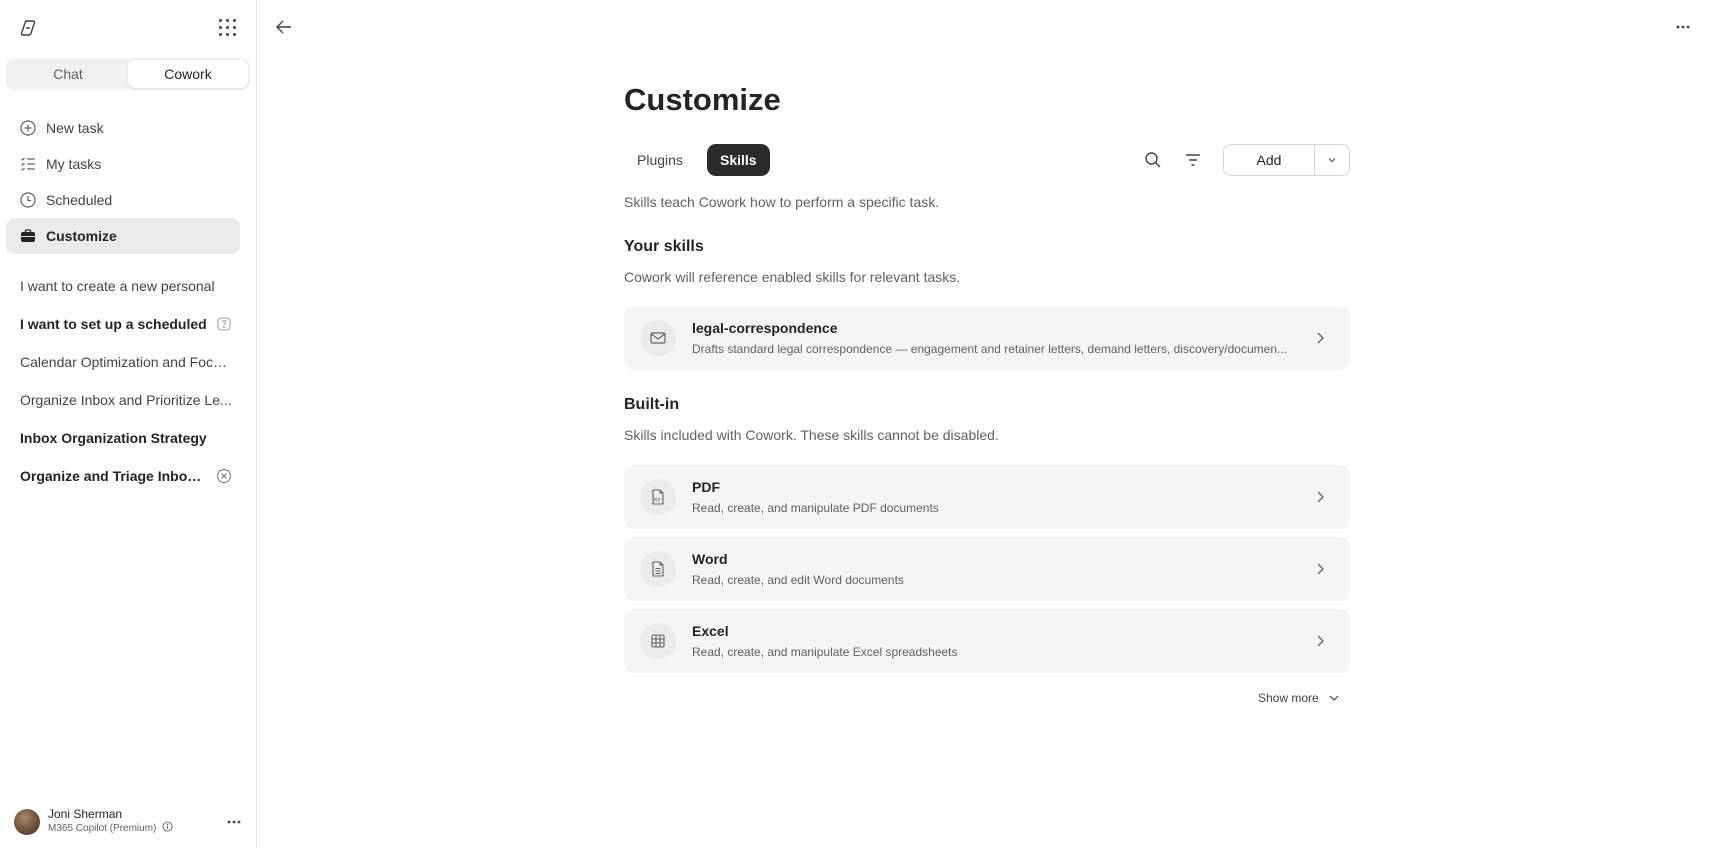 Image resolution: width=1709 pixels, height=848 pixels. What do you see at coordinates (74, 164) in the screenshot?
I see `sidebar-item-label: My tasks` at bounding box center [74, 164].